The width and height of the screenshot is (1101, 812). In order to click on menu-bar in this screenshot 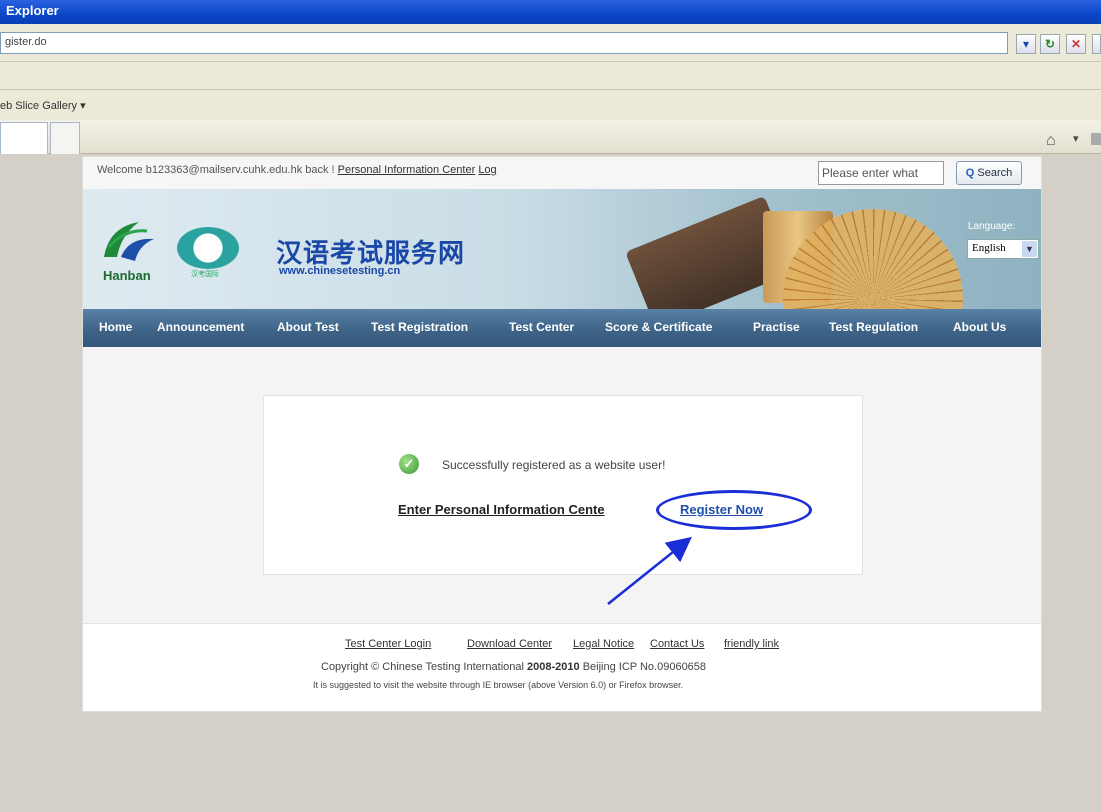, I will do `click(550, 76)`.